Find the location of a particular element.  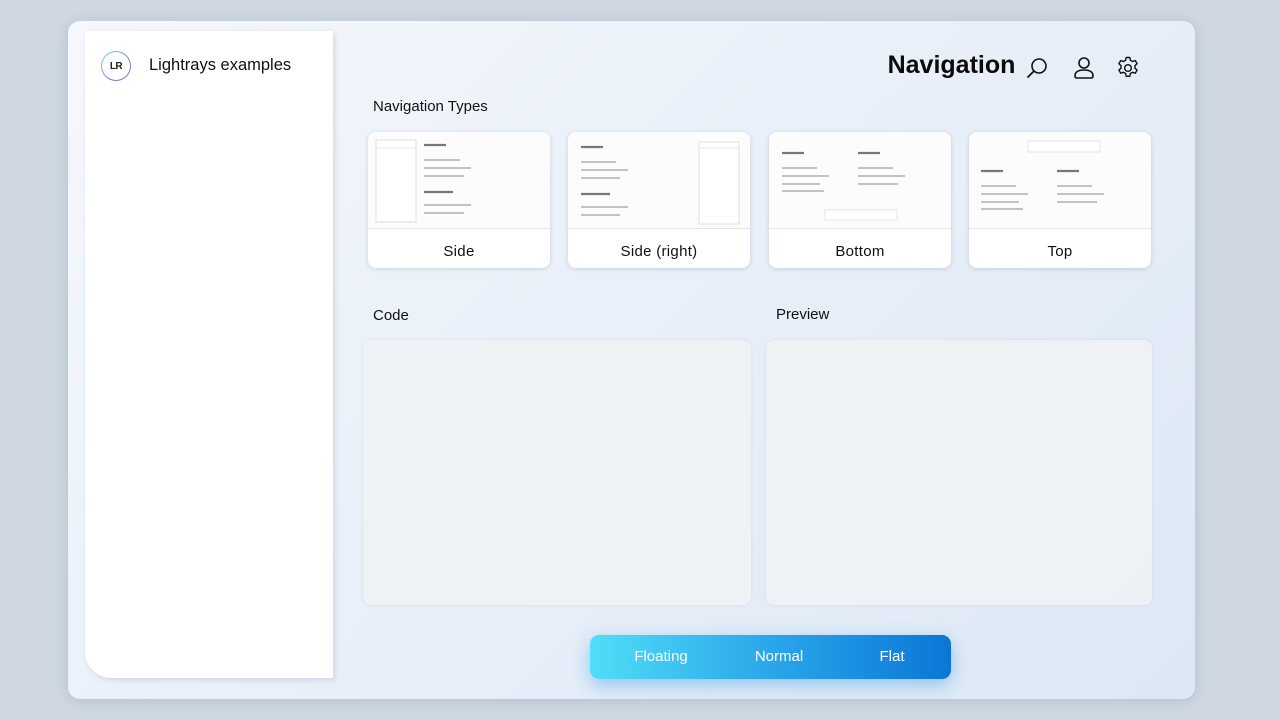

user-icon is located at coordinates (1084, 68).